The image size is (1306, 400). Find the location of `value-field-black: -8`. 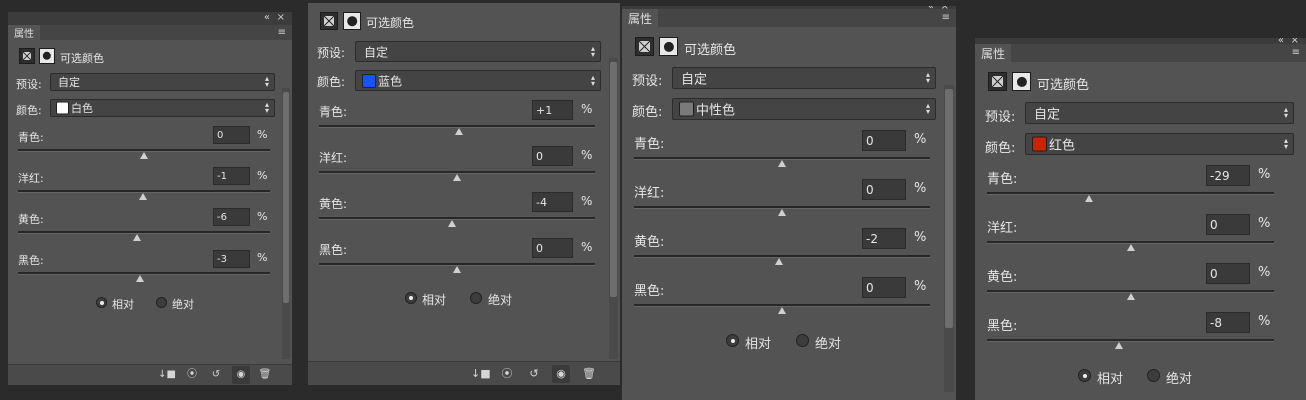

value-field-black: -8 is located at coordinates (1228, 322).